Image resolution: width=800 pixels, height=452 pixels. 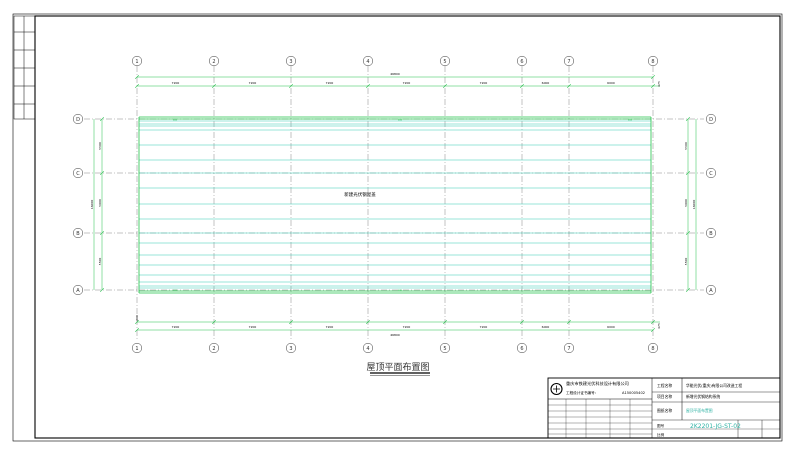 What do you see at coordinates (521, 349) in the screenshot?
I see `grid-label-bottom: 6` at bounding box center [521, 349].